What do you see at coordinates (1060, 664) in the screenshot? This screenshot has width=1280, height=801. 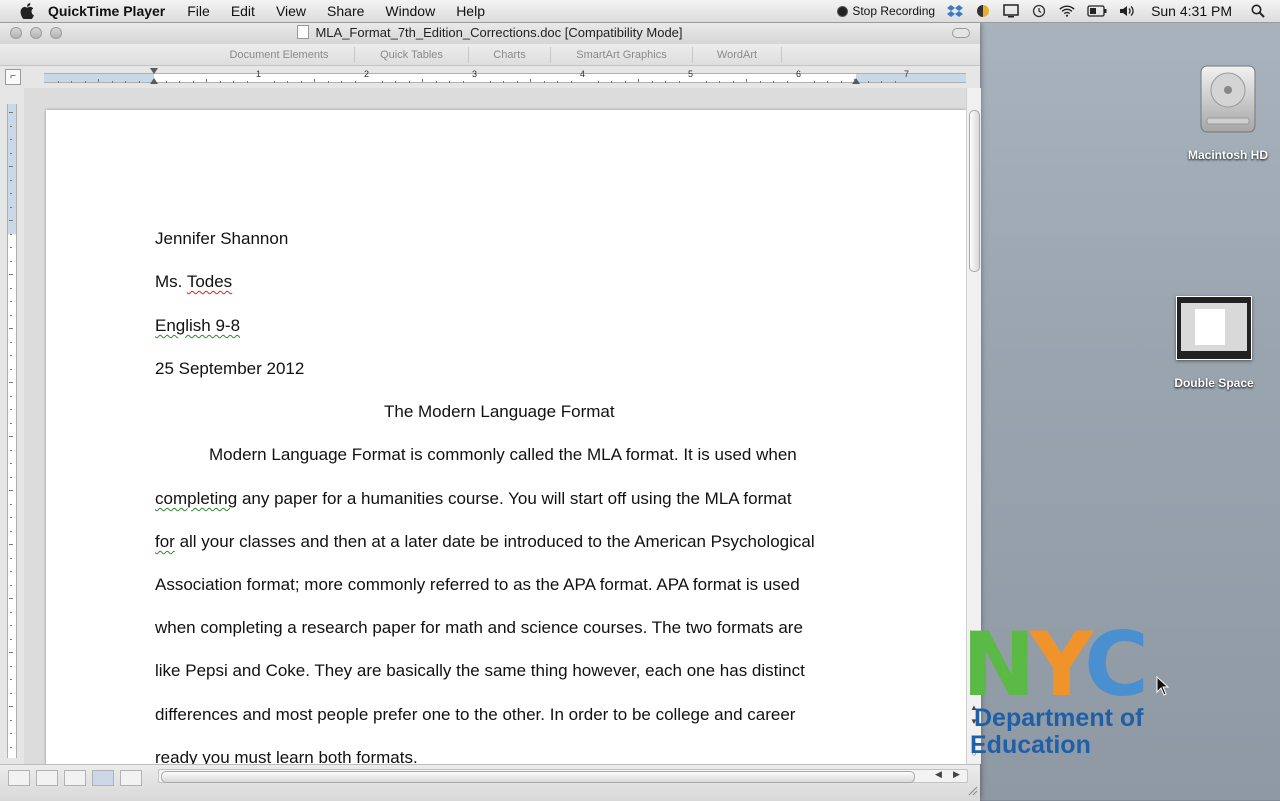 I see `logo-letter-y: Y` at bounding box center [1060, 664].